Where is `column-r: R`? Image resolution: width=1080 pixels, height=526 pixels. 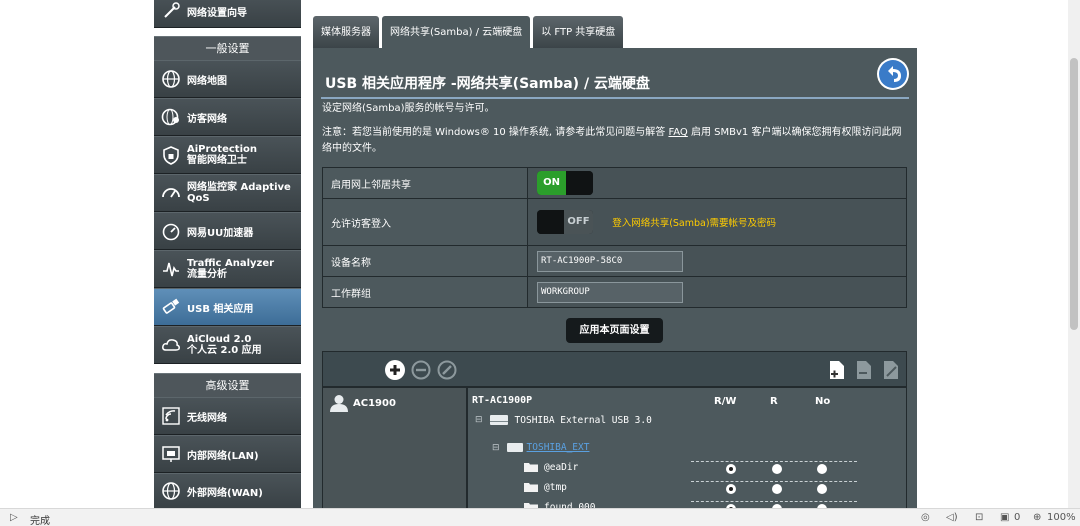
column-r: R is located at coordinates (774, 401).